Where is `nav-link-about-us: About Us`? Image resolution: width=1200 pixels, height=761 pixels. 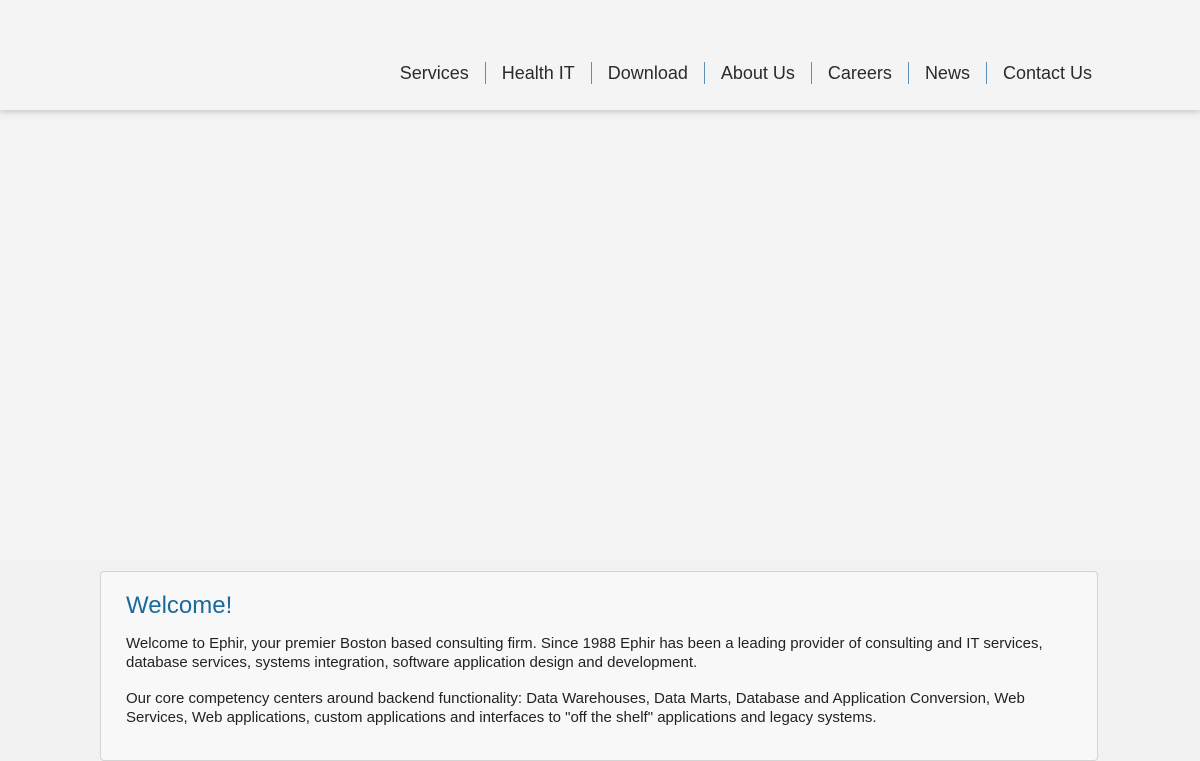 nav-link-about-us: About Us is located at coordinates (758, 73).